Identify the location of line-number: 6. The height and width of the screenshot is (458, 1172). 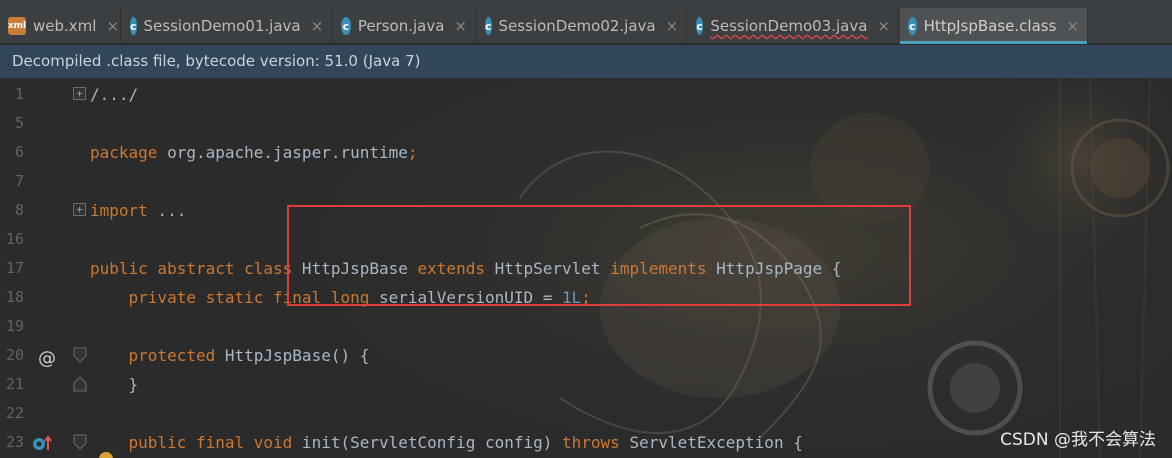
(19, 152).